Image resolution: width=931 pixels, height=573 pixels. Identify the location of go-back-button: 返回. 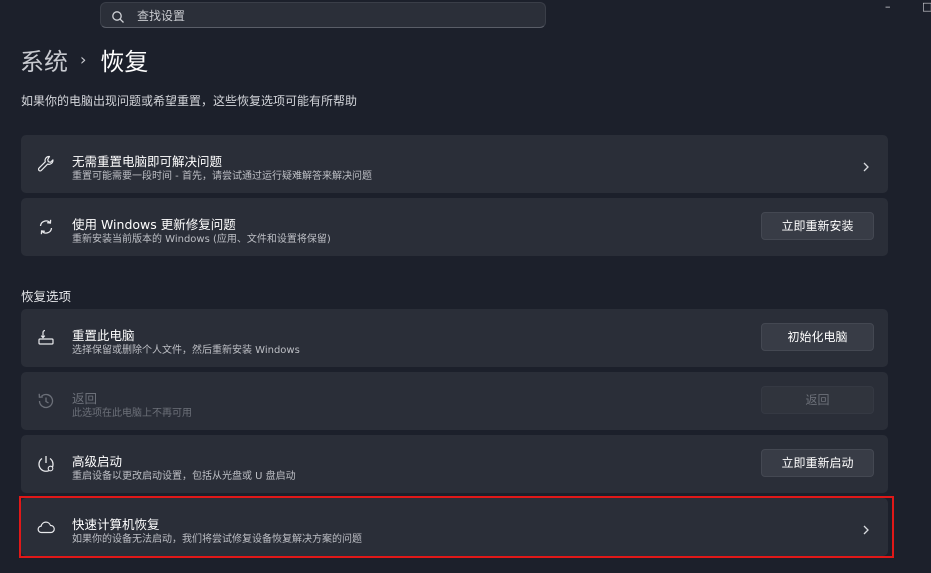
(817, 400).